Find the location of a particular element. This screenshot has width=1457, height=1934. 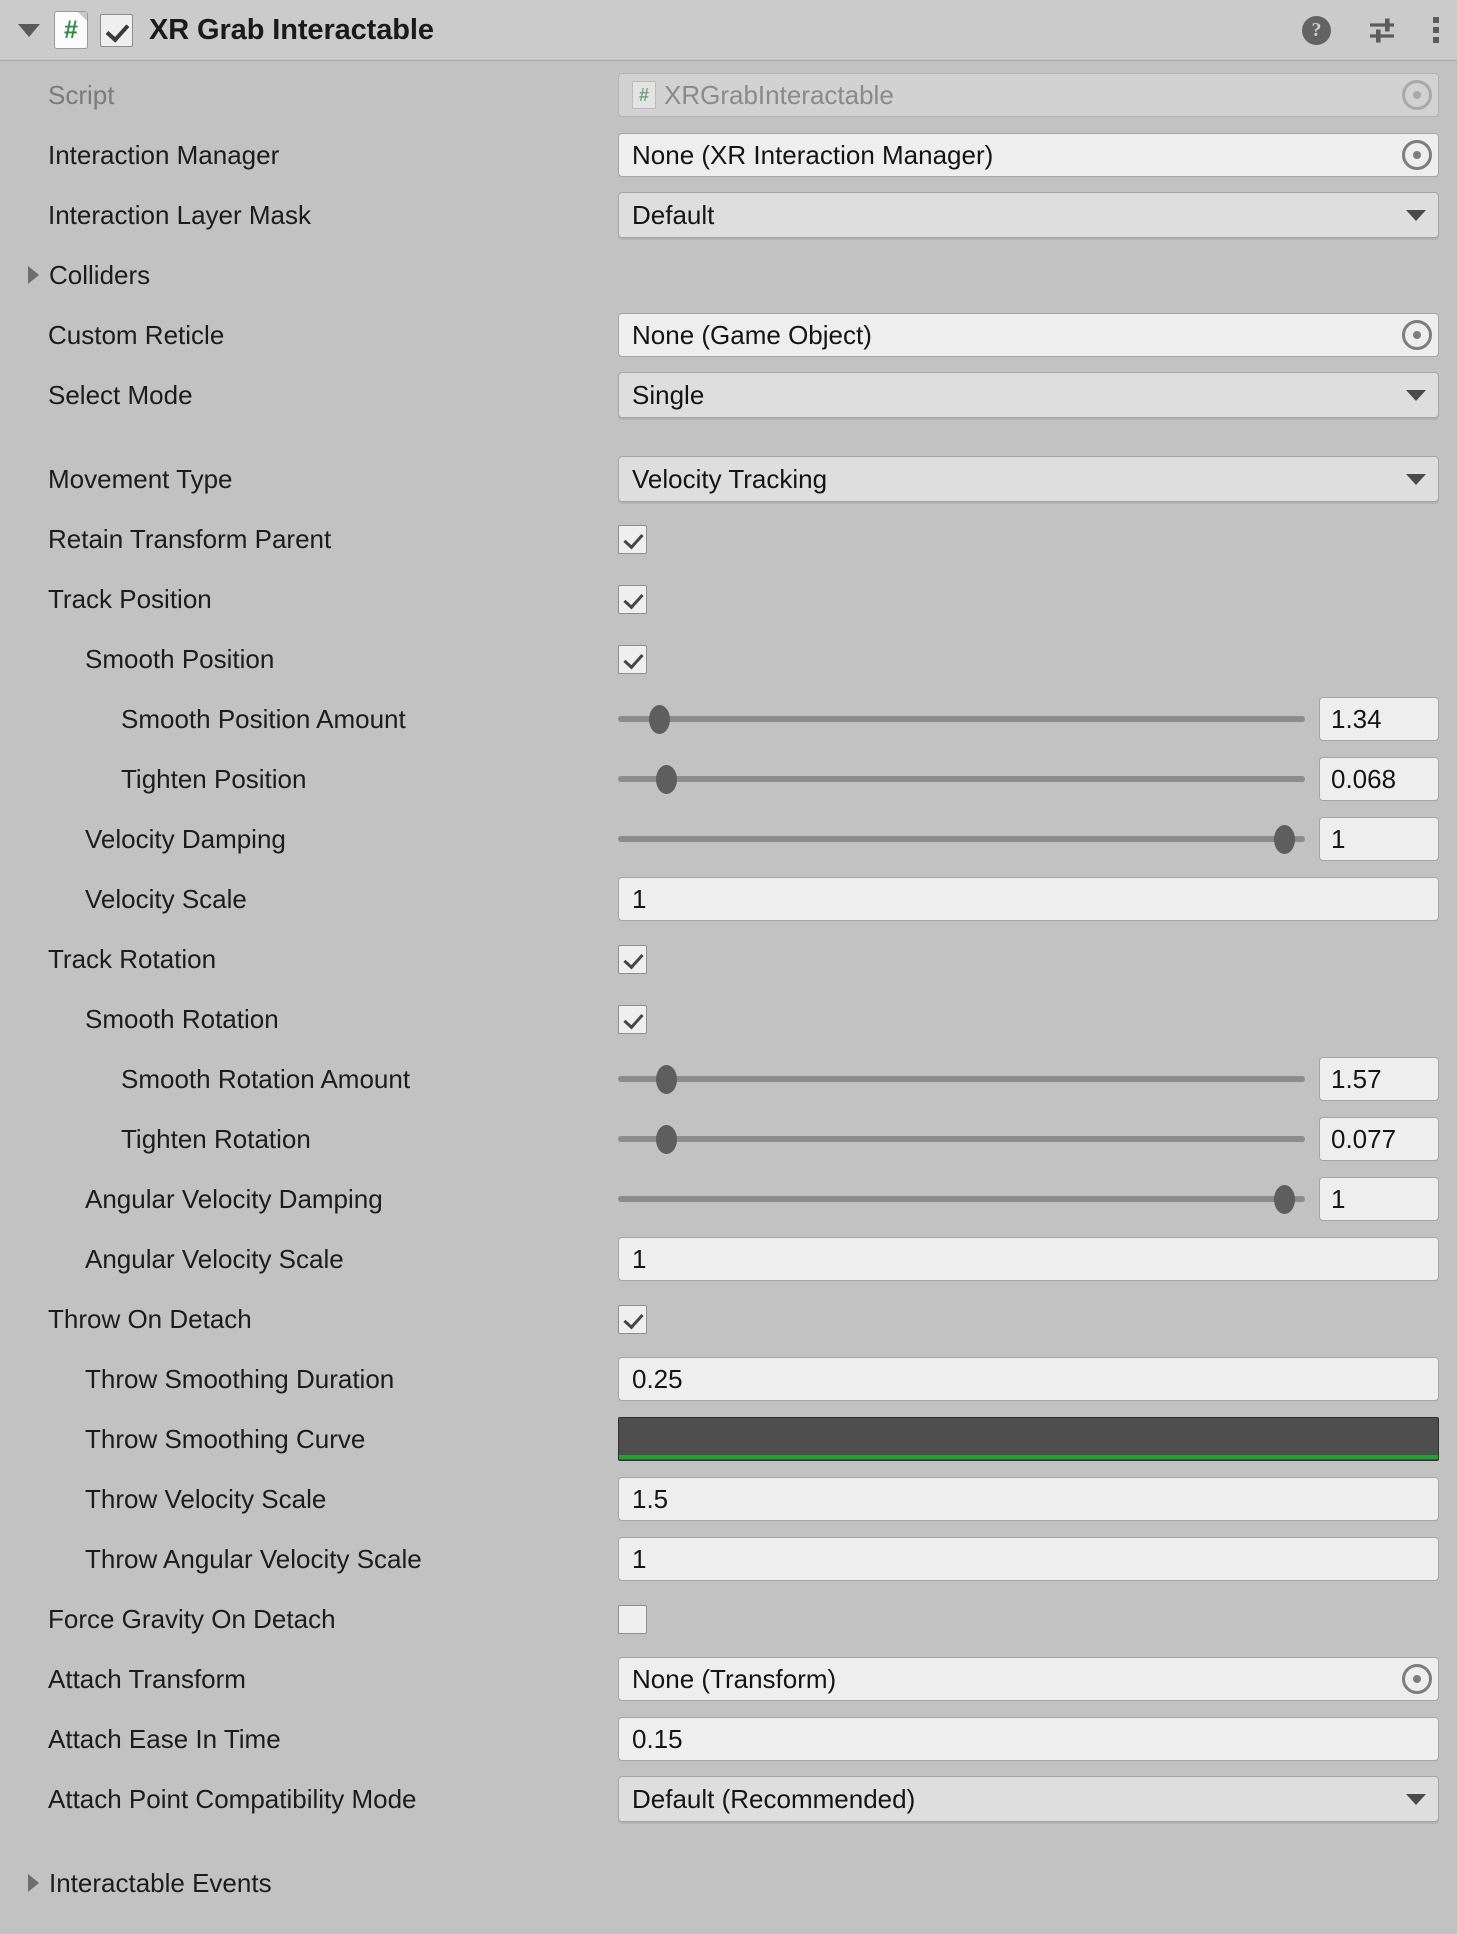

text-field-throw-angular-velocity-scale: 1 is located at coordinates (1028, 1559).